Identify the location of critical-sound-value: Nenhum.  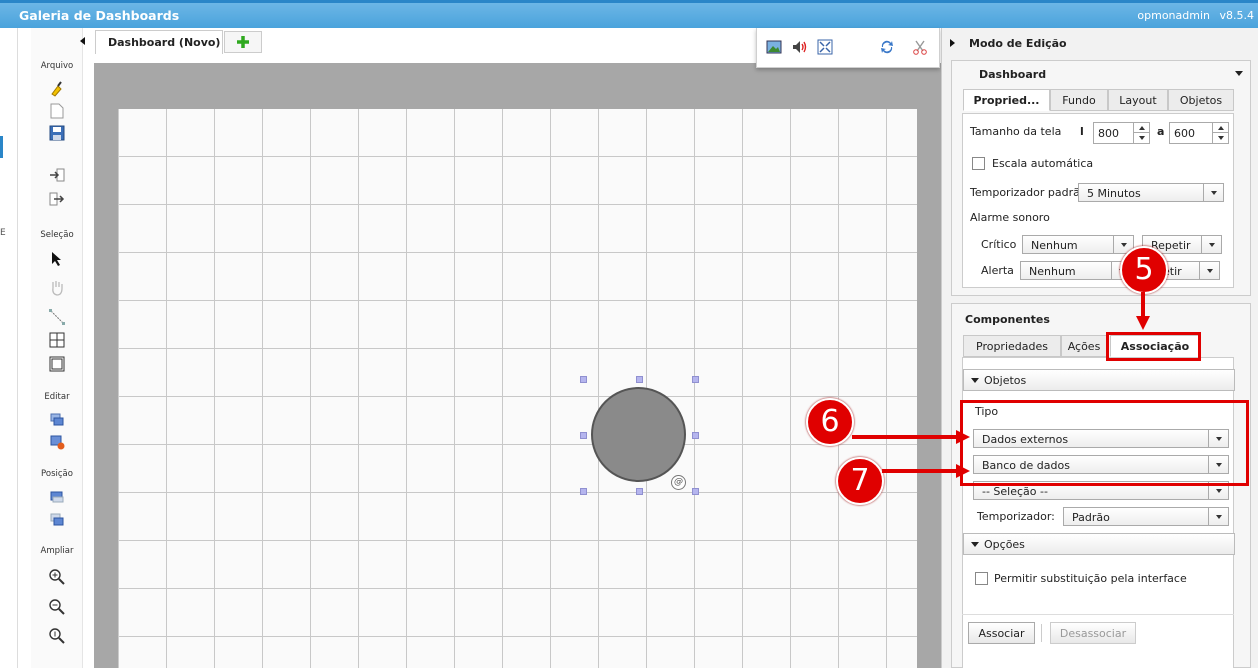
(1054, 245).